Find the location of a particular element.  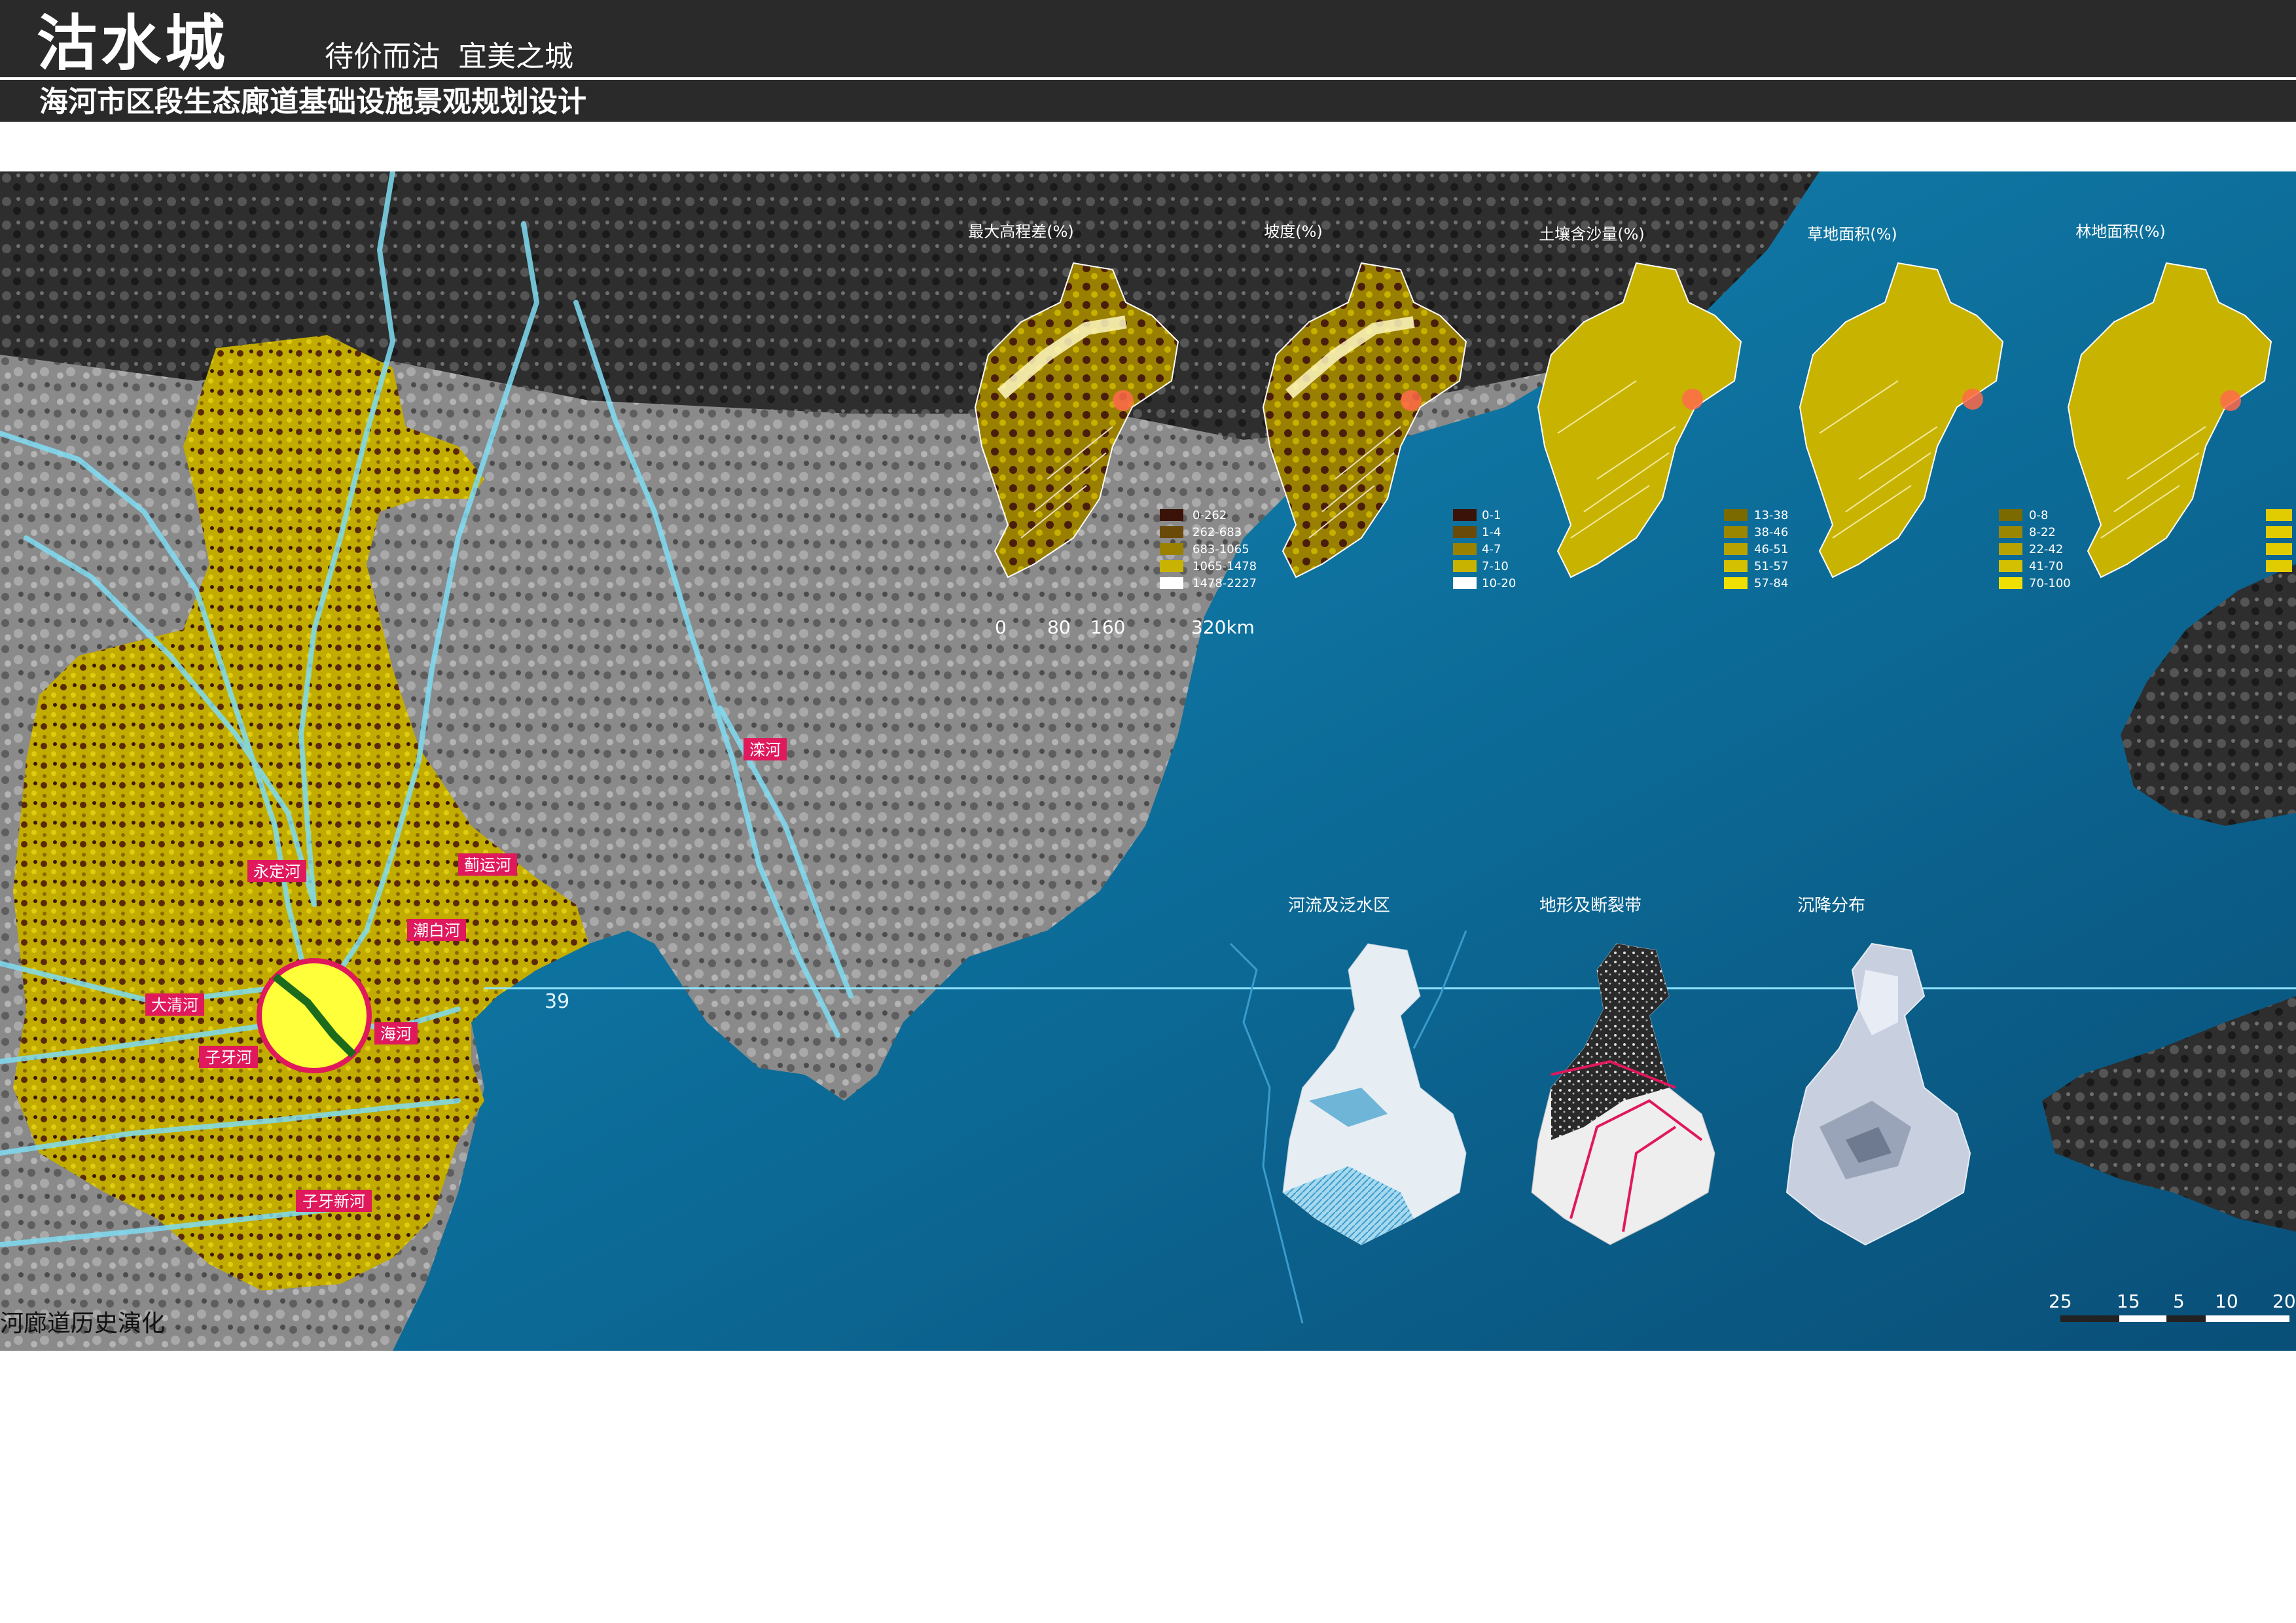

svg-text: 13-38 is located at coordinates (1771, 515).